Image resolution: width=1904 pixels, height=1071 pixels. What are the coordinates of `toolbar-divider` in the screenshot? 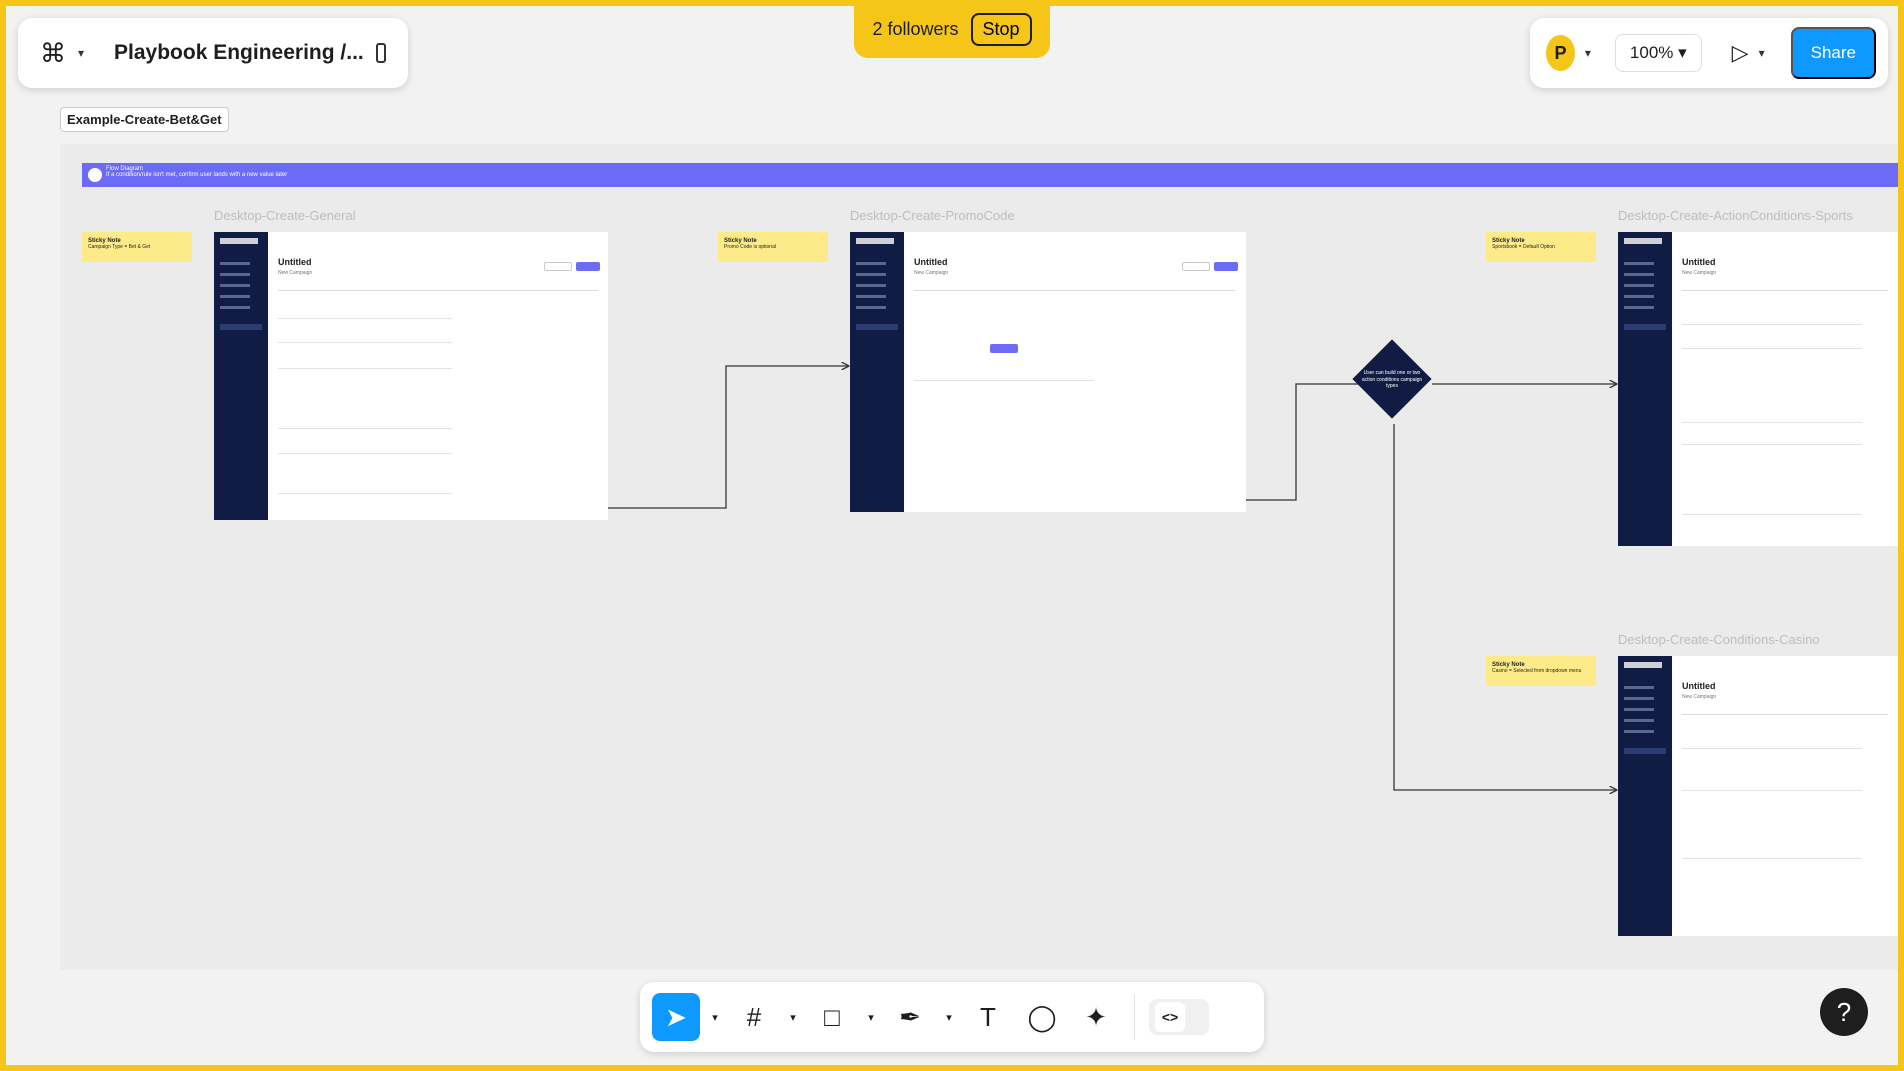 It's located at (1134, 1017).